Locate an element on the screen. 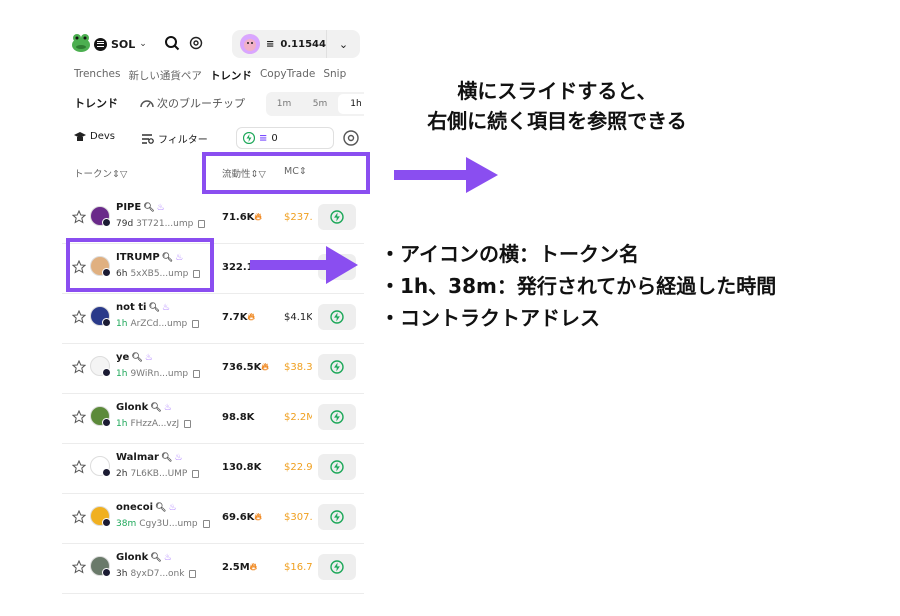 The height and width of the screenshot is (616, 900). gauge-icon is located at coordinates (147, 103).